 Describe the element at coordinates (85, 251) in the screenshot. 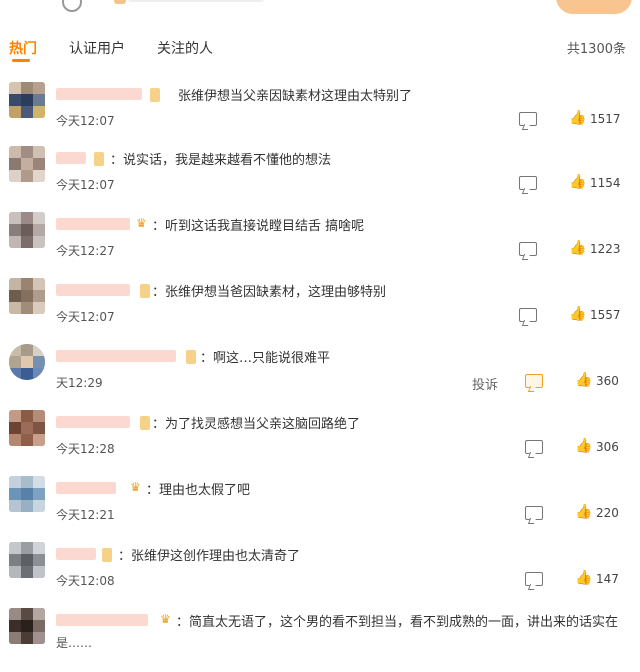

I see `comment-time: 今天12:27` at that location.